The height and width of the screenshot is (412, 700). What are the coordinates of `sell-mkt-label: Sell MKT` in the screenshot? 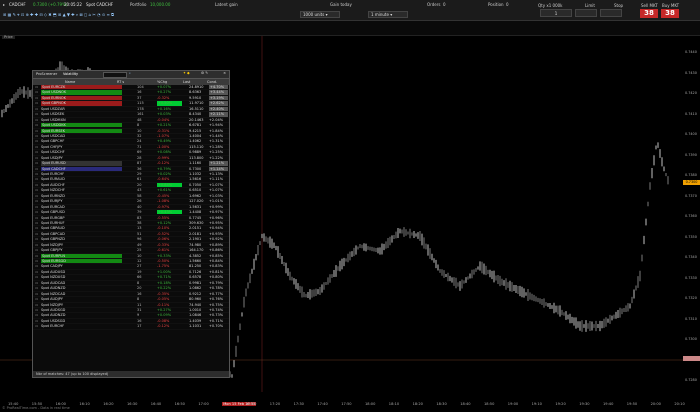 It's located at (649, 5).